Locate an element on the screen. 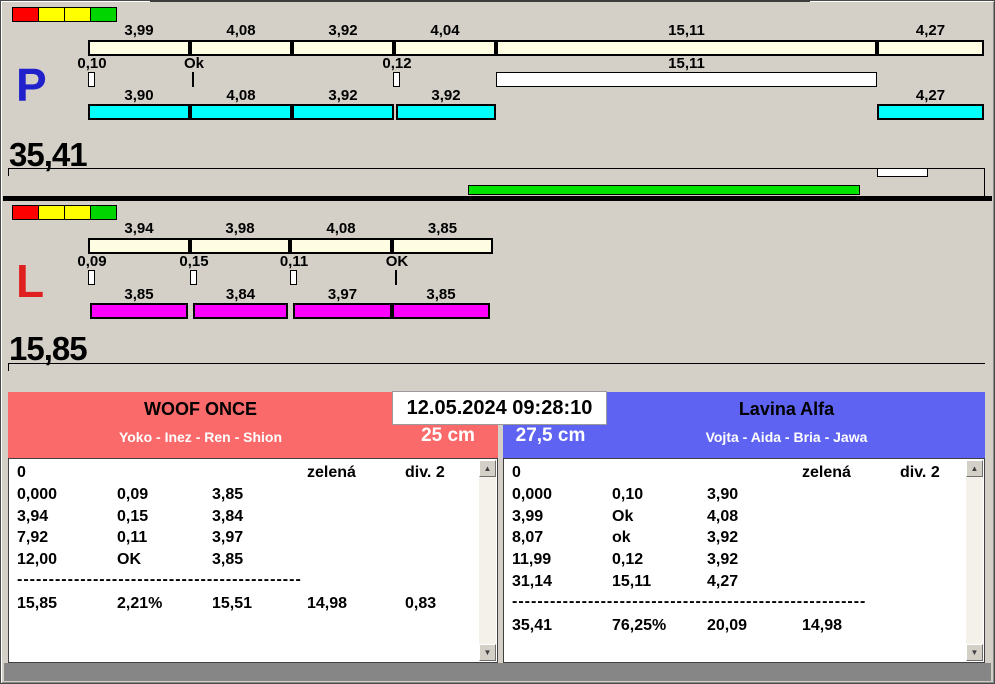  table-cell: 0,11 is located at coordinates (132, 538).